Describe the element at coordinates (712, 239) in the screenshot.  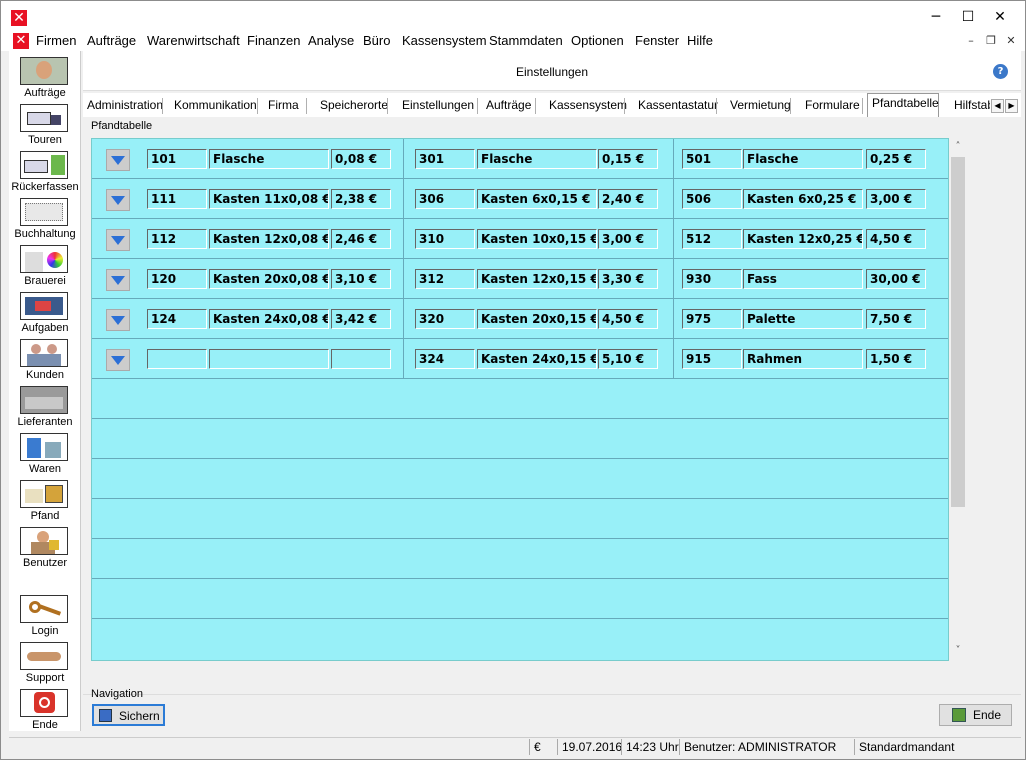
I see `deposit-code-field: 512` at that location.